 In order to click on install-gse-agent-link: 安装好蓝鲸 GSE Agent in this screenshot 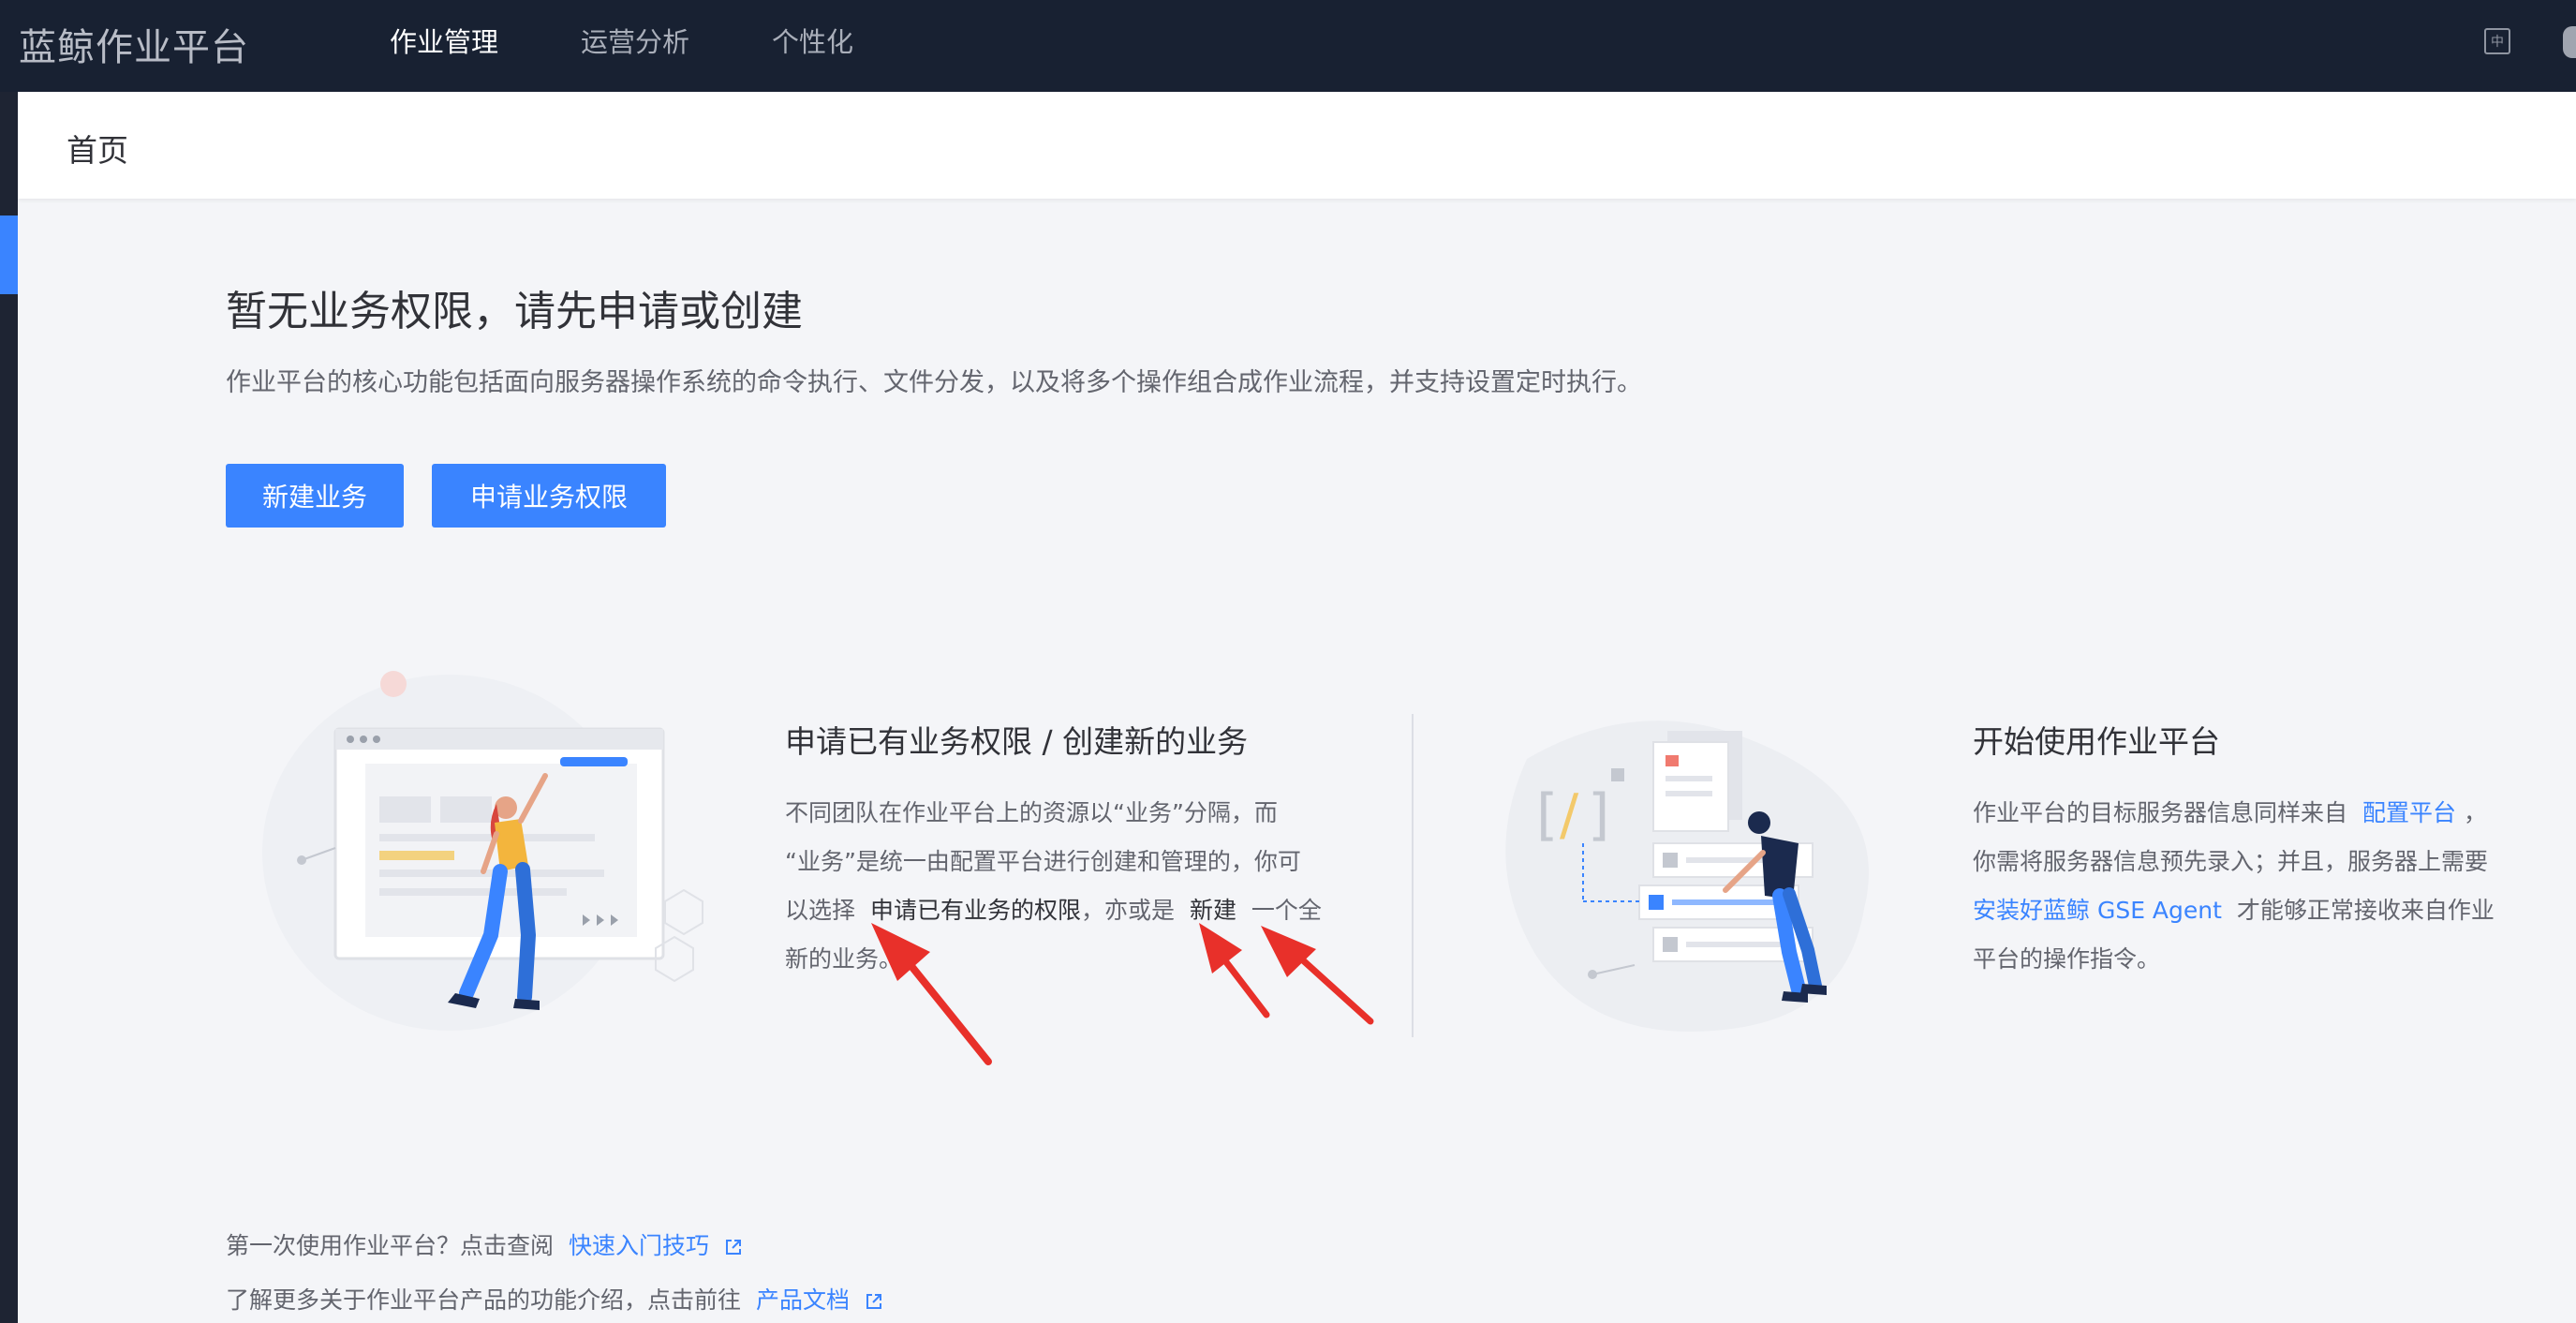, I will do `click(2097, 910)`.